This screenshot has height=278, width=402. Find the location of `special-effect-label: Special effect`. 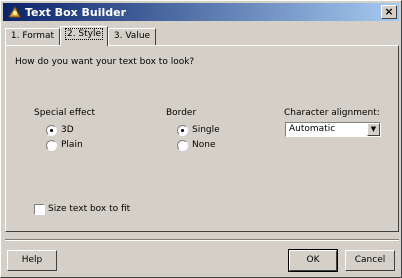

special-effect-label: Special effect is located at coordinates (65, 113).